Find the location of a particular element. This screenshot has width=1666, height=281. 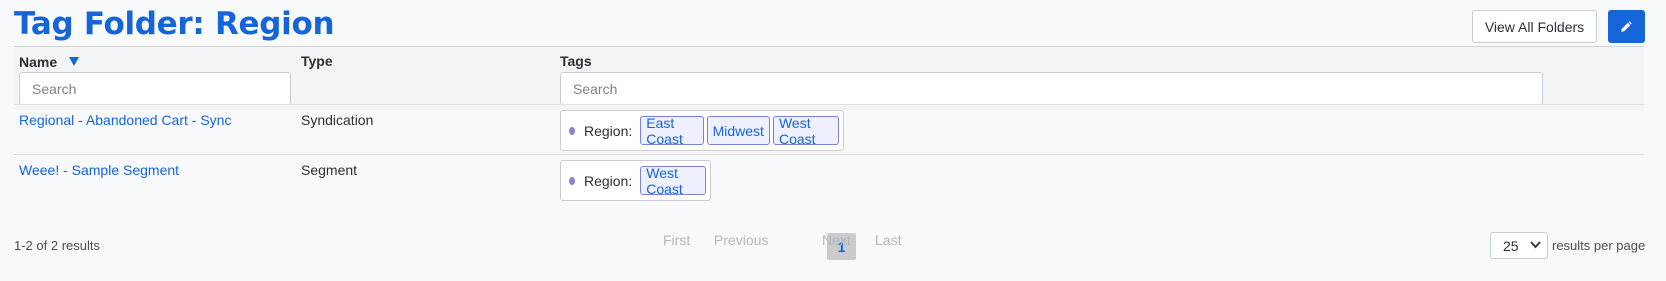

column-header-name-label: Name is located at coordinates (38, 62).